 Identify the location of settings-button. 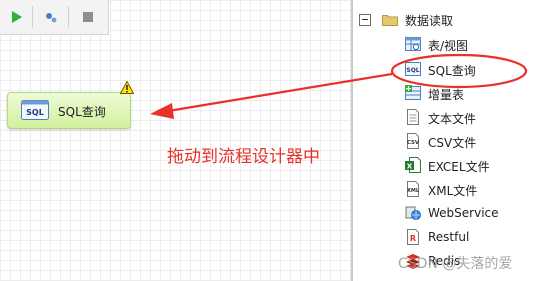
(51, 17).